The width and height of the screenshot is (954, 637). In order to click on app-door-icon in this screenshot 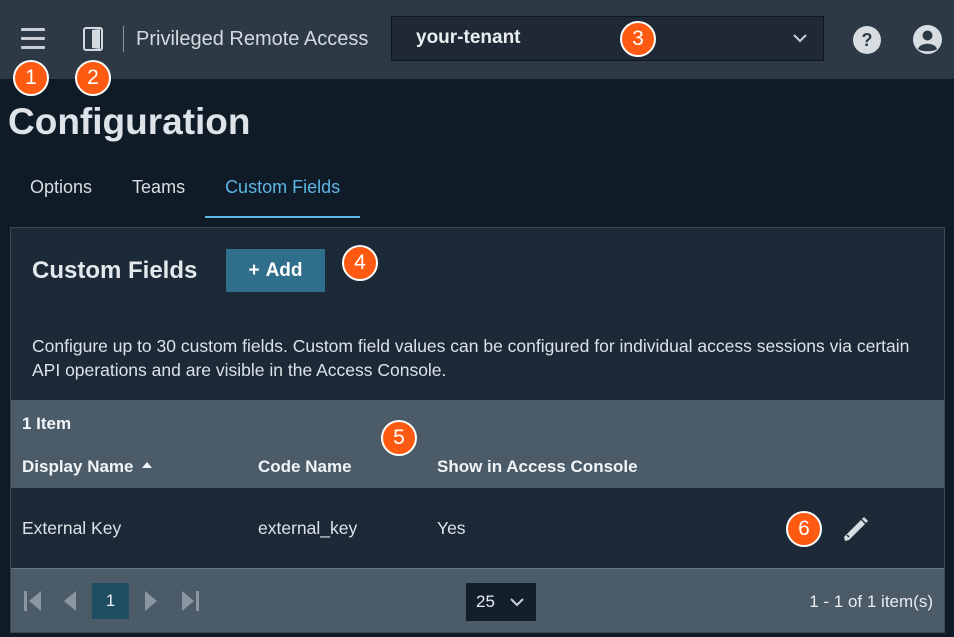, I will do `click(93, 39)`.